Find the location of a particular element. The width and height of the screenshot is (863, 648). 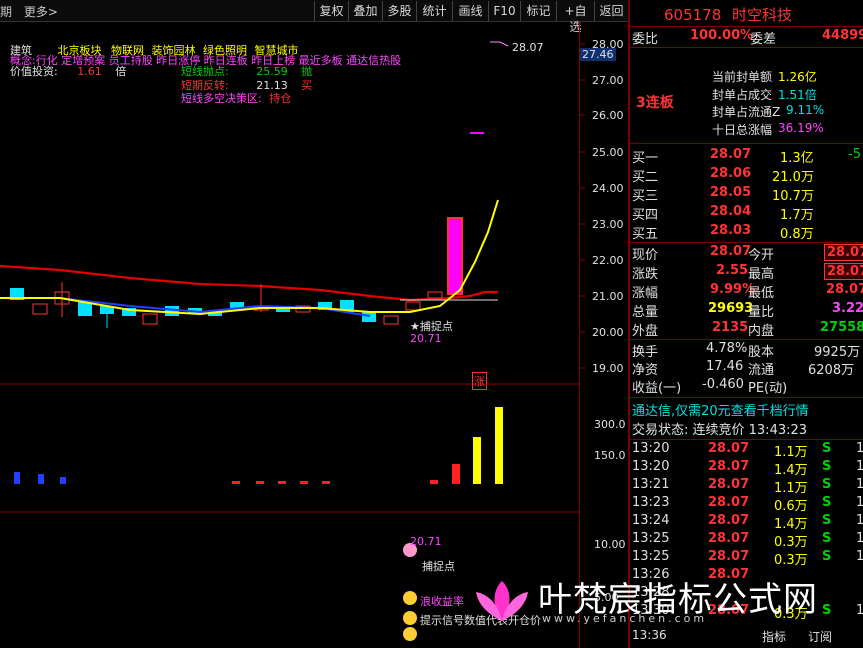

stock-title: 605178 时空科技 is located at coordinates (728, 14).